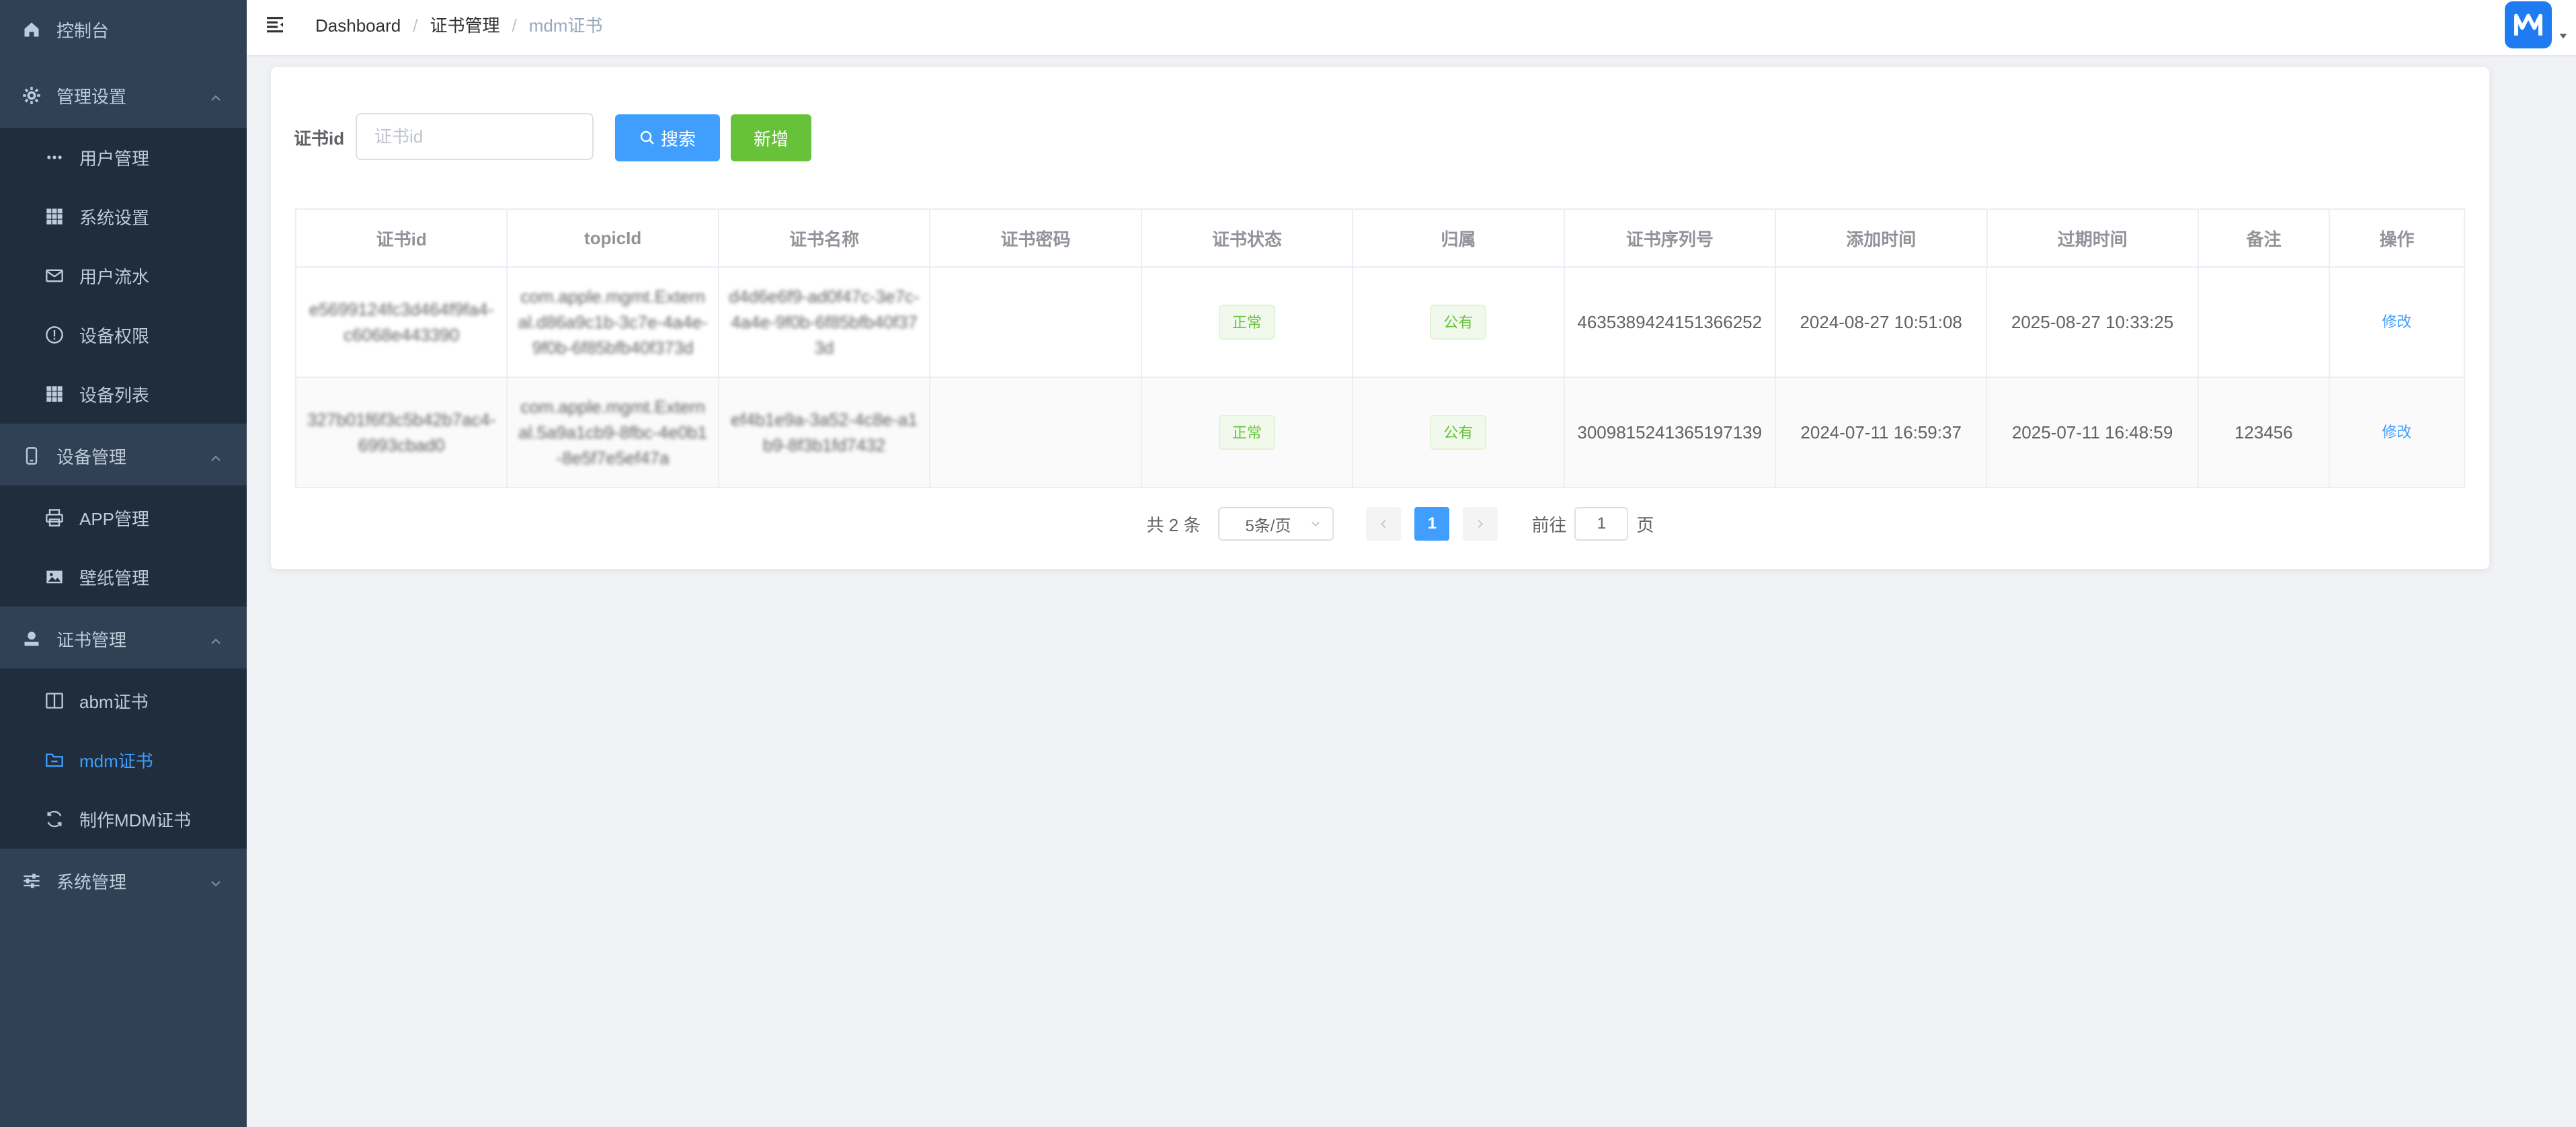  What do you see at coordinates (358, 25) in the screenshot?
I see `breadcrumb-item-dashboard: Dashboard` at bounding box center [358, 25].